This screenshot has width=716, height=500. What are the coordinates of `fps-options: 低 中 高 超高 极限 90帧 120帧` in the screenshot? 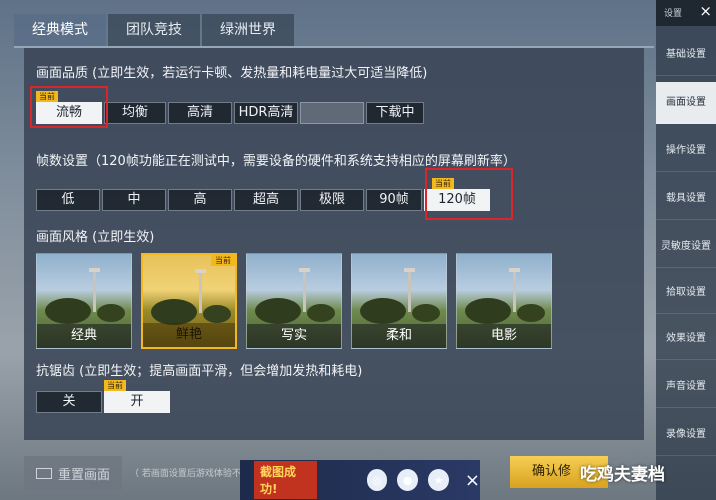 It's located at (263, 200).